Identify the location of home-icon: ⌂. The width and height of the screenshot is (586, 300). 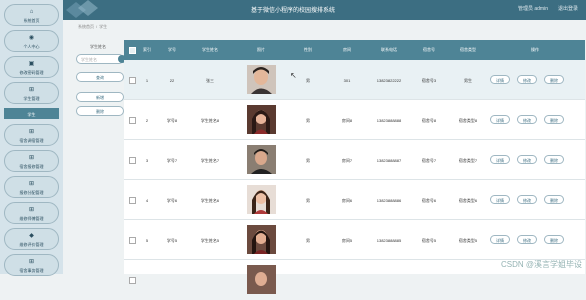
(31, 12).